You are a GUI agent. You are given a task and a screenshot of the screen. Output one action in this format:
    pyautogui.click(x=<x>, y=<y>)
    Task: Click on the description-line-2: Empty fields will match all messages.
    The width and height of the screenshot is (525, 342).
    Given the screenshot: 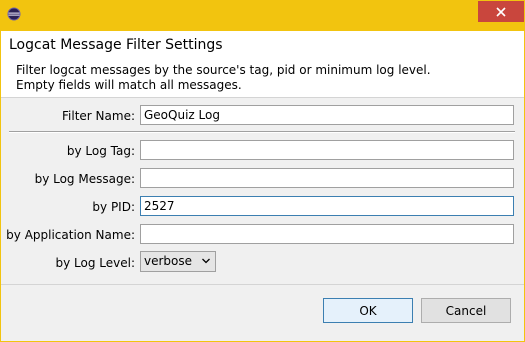 What is the action you would take?
    pyautogui.click(x=129, y=85)
    